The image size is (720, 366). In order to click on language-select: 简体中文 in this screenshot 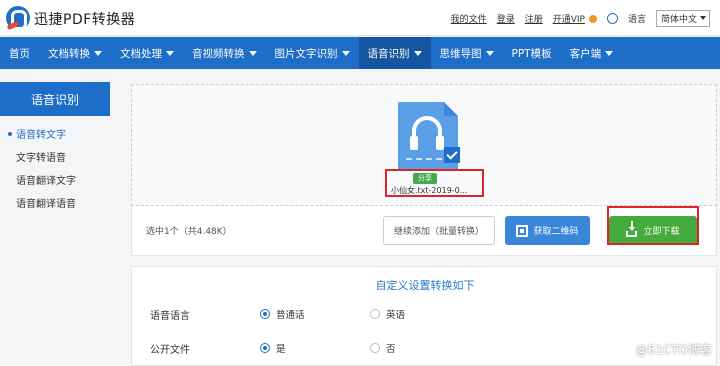, I will do `click(682, 18)`.